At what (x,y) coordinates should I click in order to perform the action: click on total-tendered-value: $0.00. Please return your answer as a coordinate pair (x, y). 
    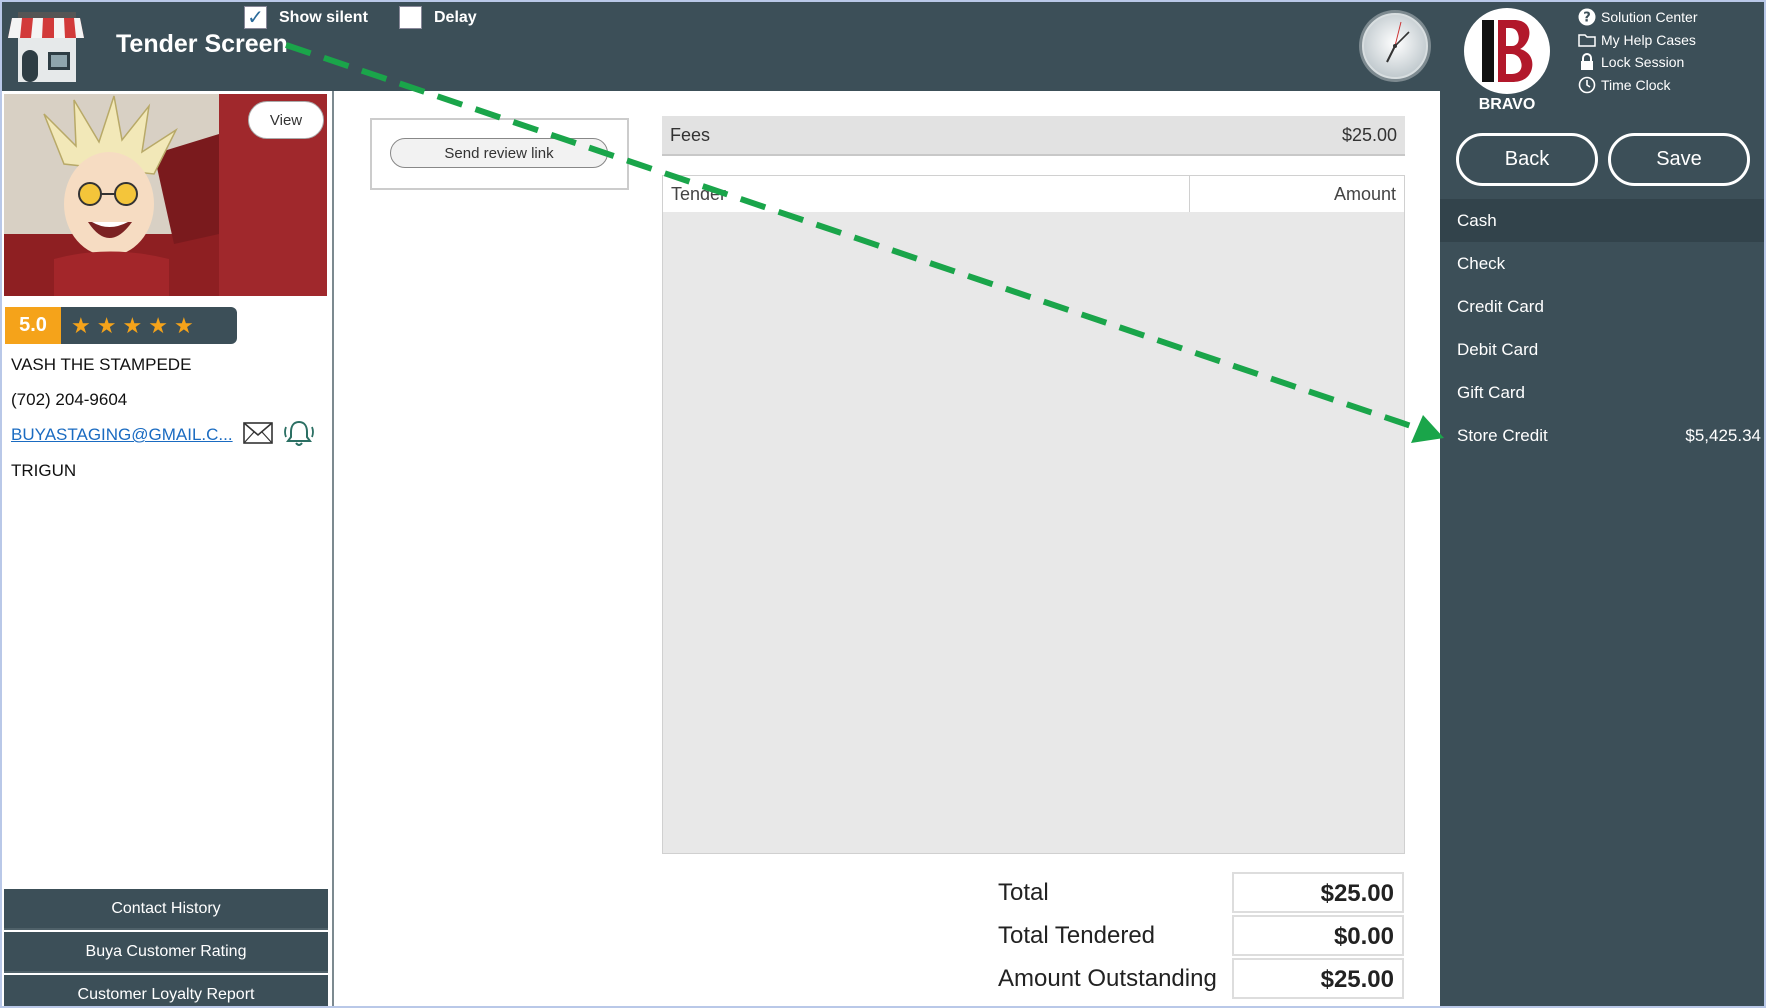
    Looking at the image, I should click on (1318, 935).